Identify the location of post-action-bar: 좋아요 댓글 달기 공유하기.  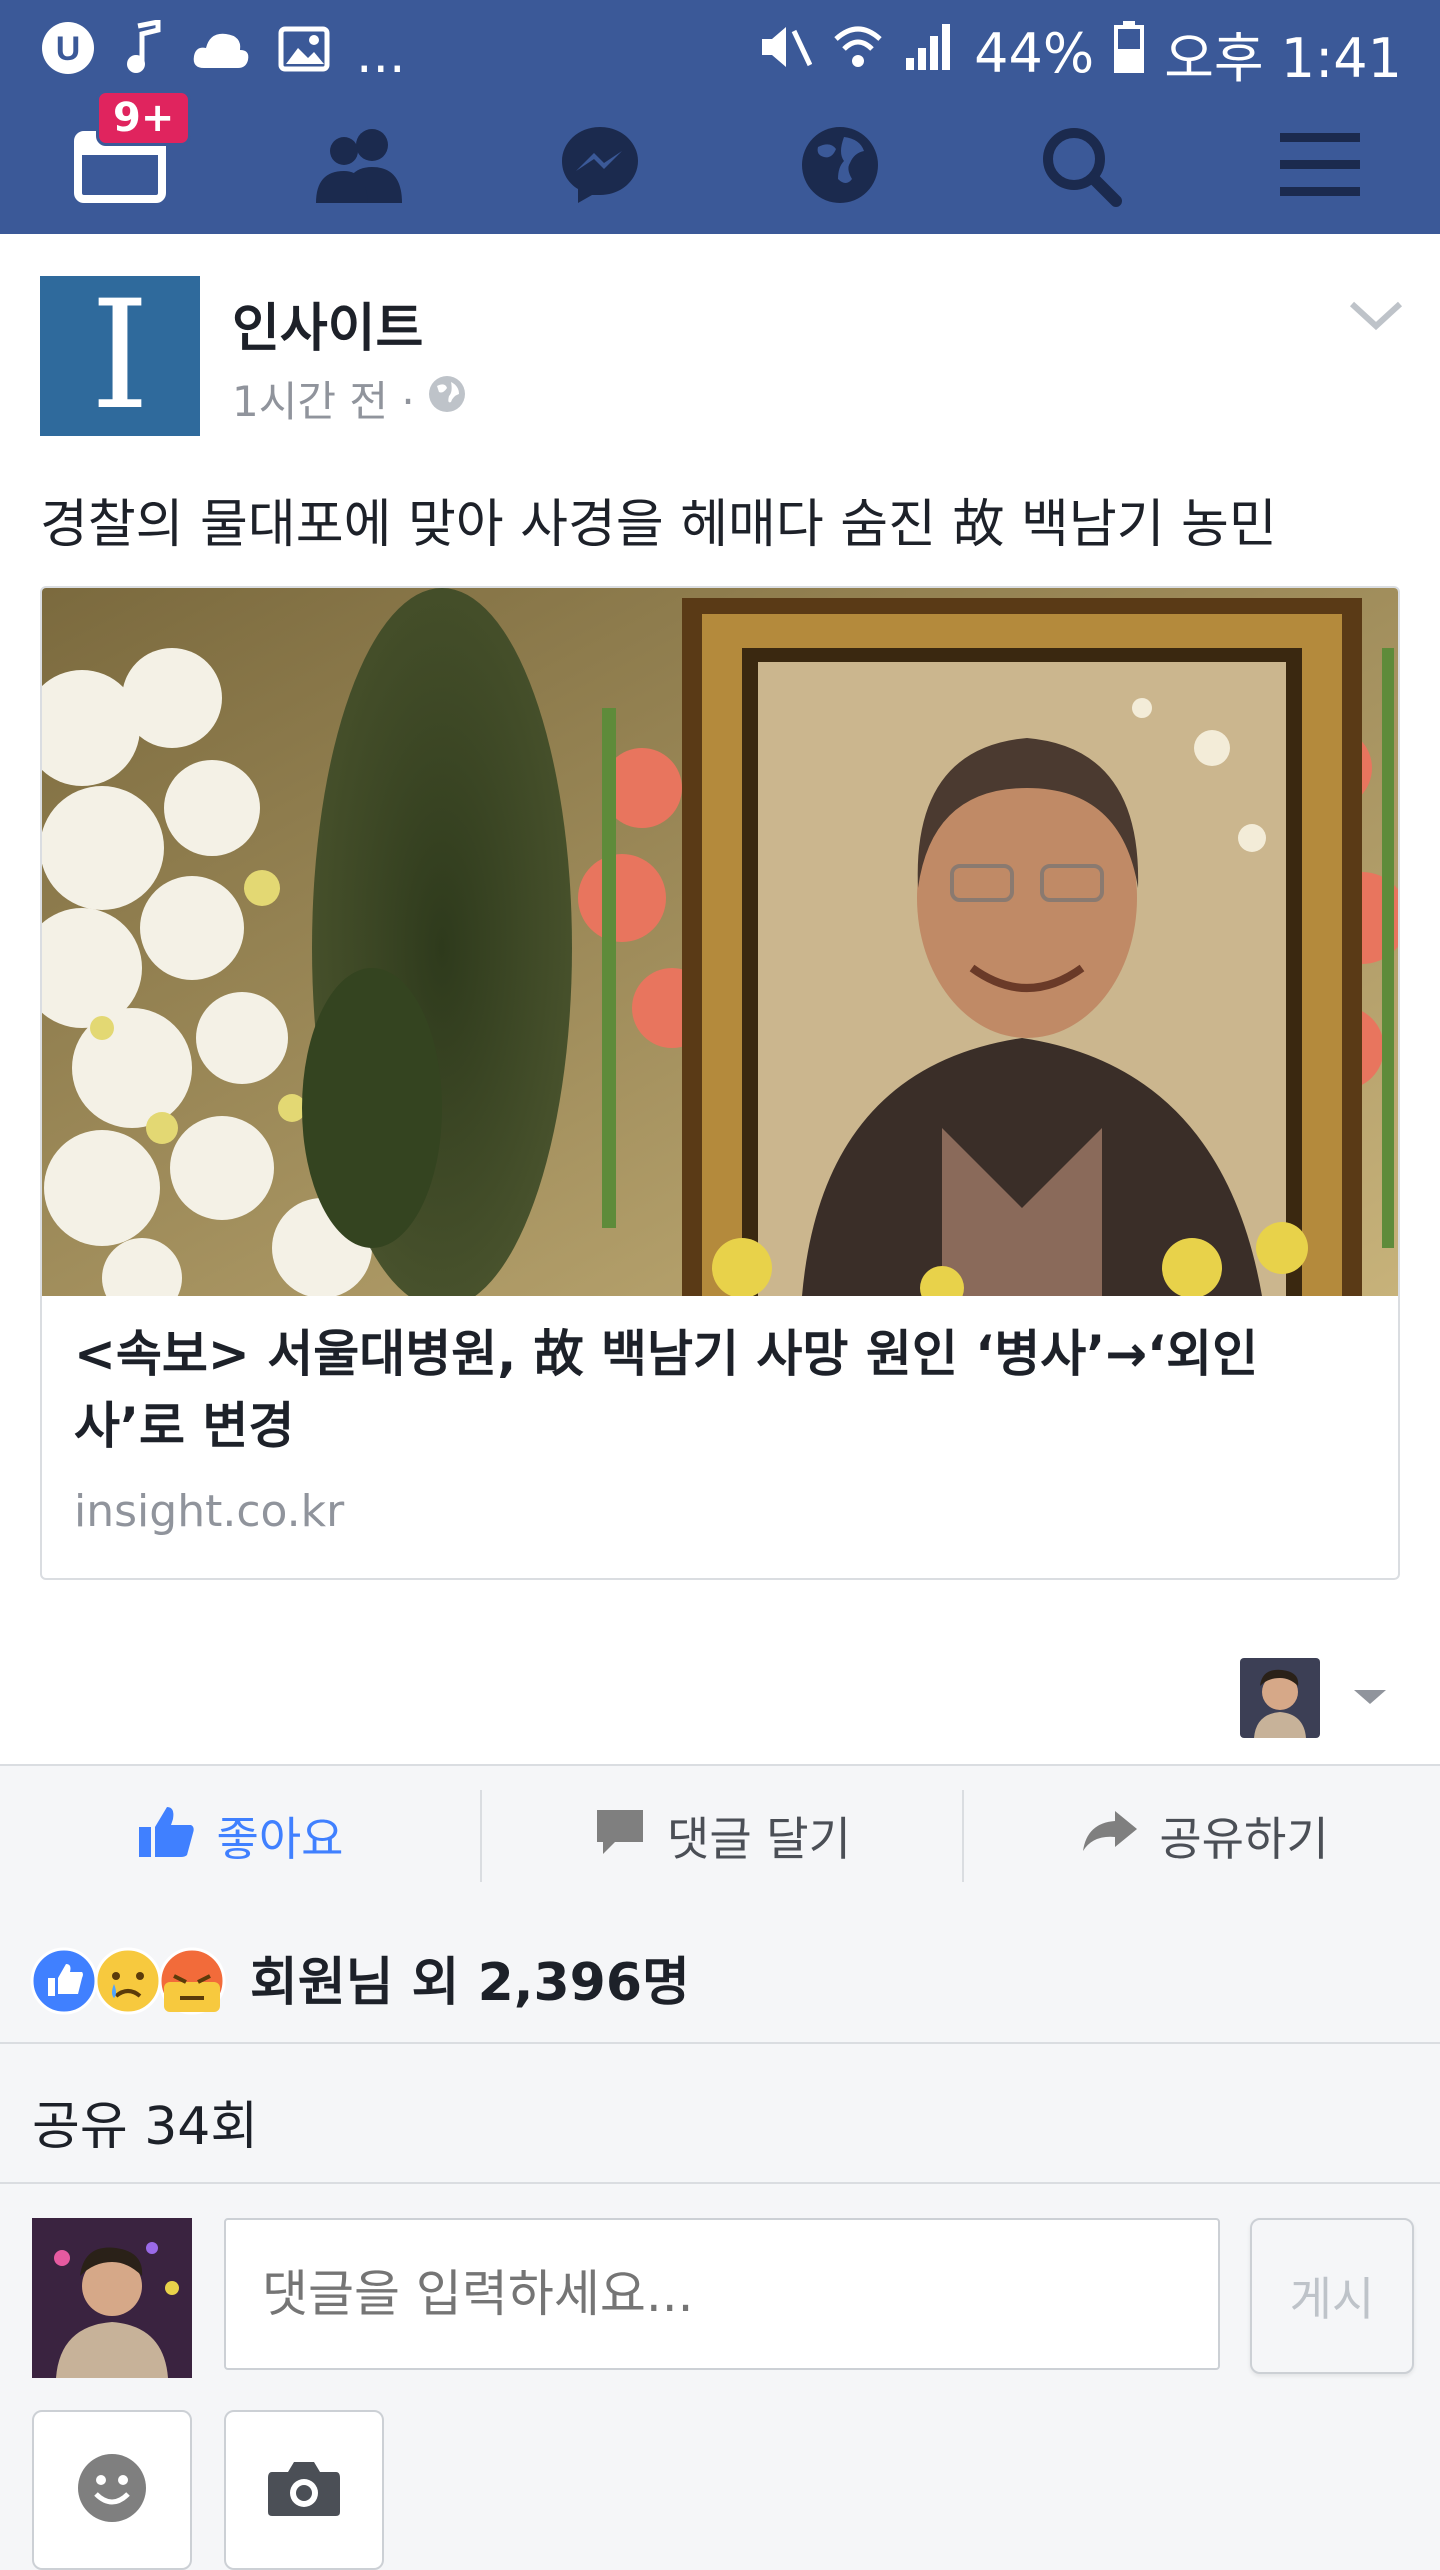
(720, 1836).